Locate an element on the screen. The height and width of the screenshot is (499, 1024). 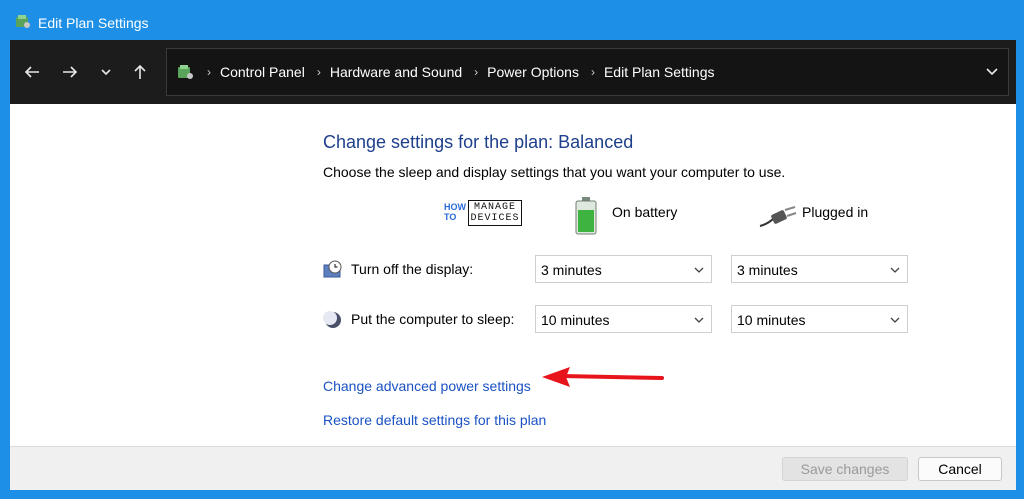
display-clock-icon is located at coordinates (332, 269).